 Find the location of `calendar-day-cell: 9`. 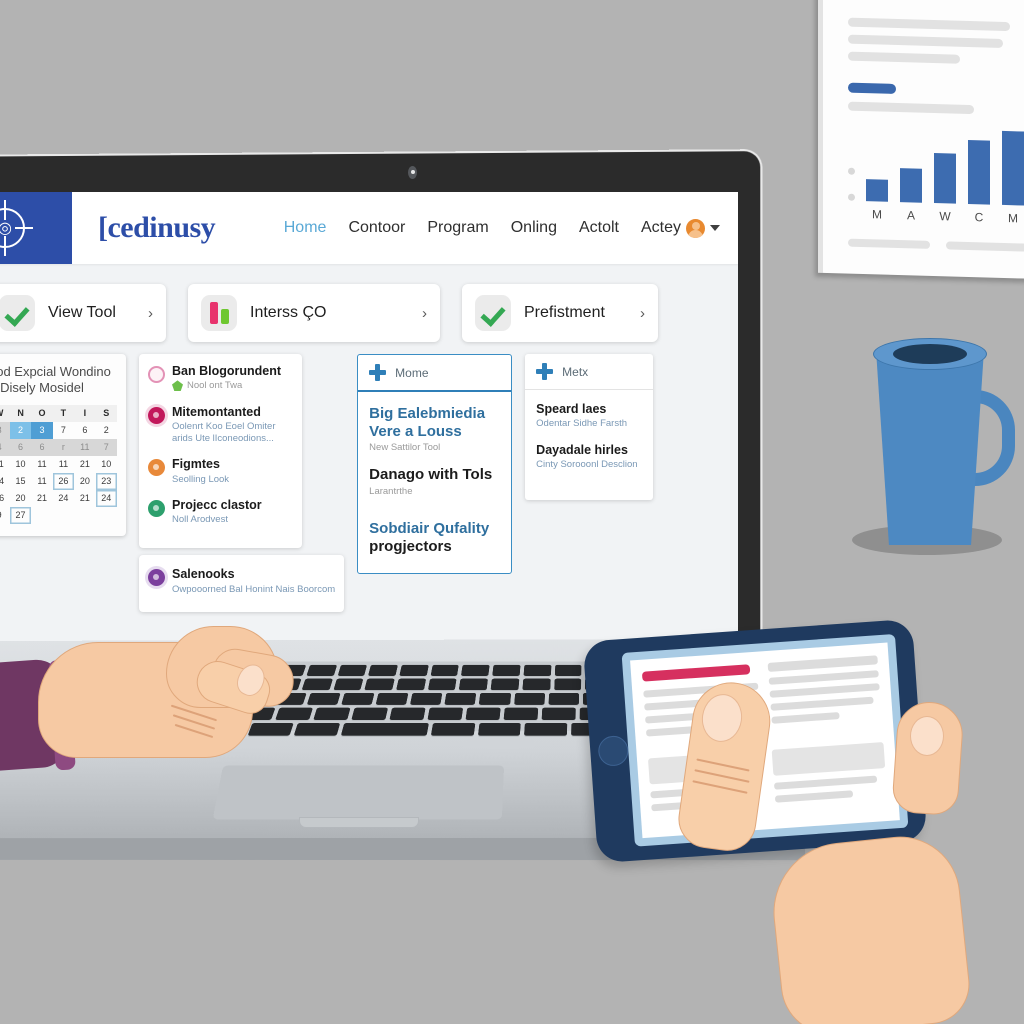

calendar-day-cell: 9 is located at coordinates (5, 515).